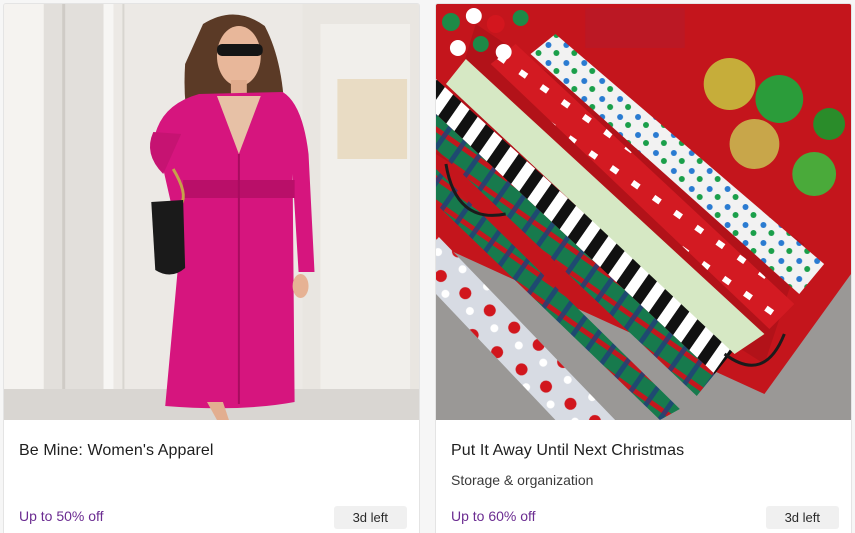 Image resolution: width=855 pixels, height=533 pixels. I want to click on deal-discount: Up to 60% off, so click(493, 516).